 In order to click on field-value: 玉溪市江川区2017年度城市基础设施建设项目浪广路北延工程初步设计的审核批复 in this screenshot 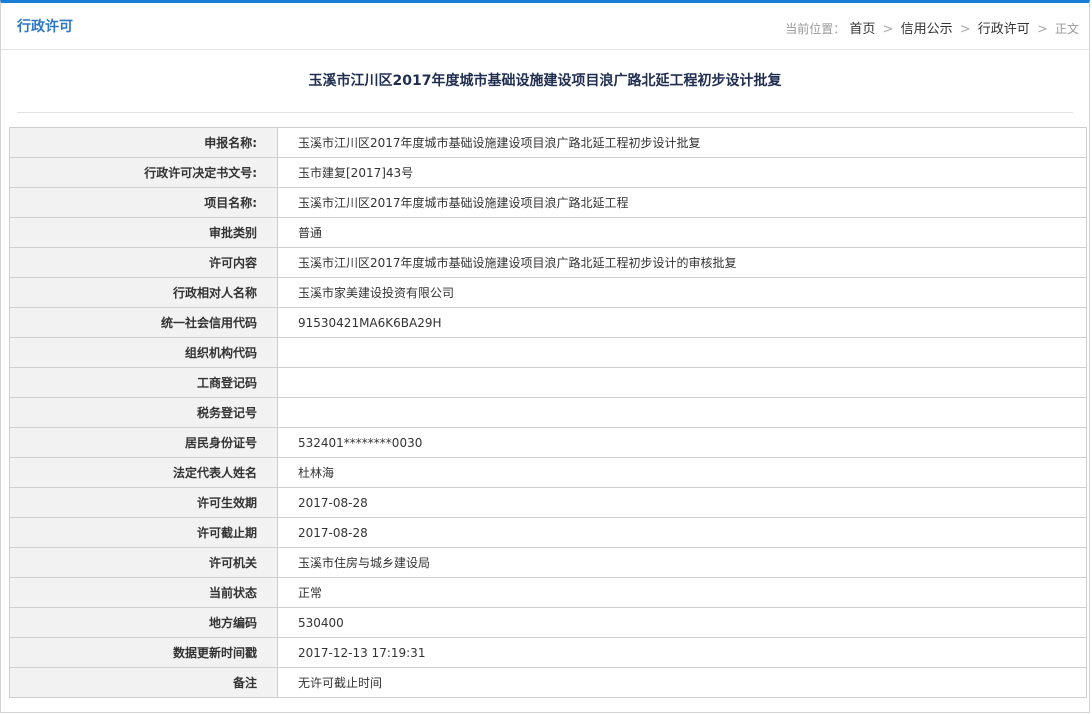, I will do `click(682, 262)`.